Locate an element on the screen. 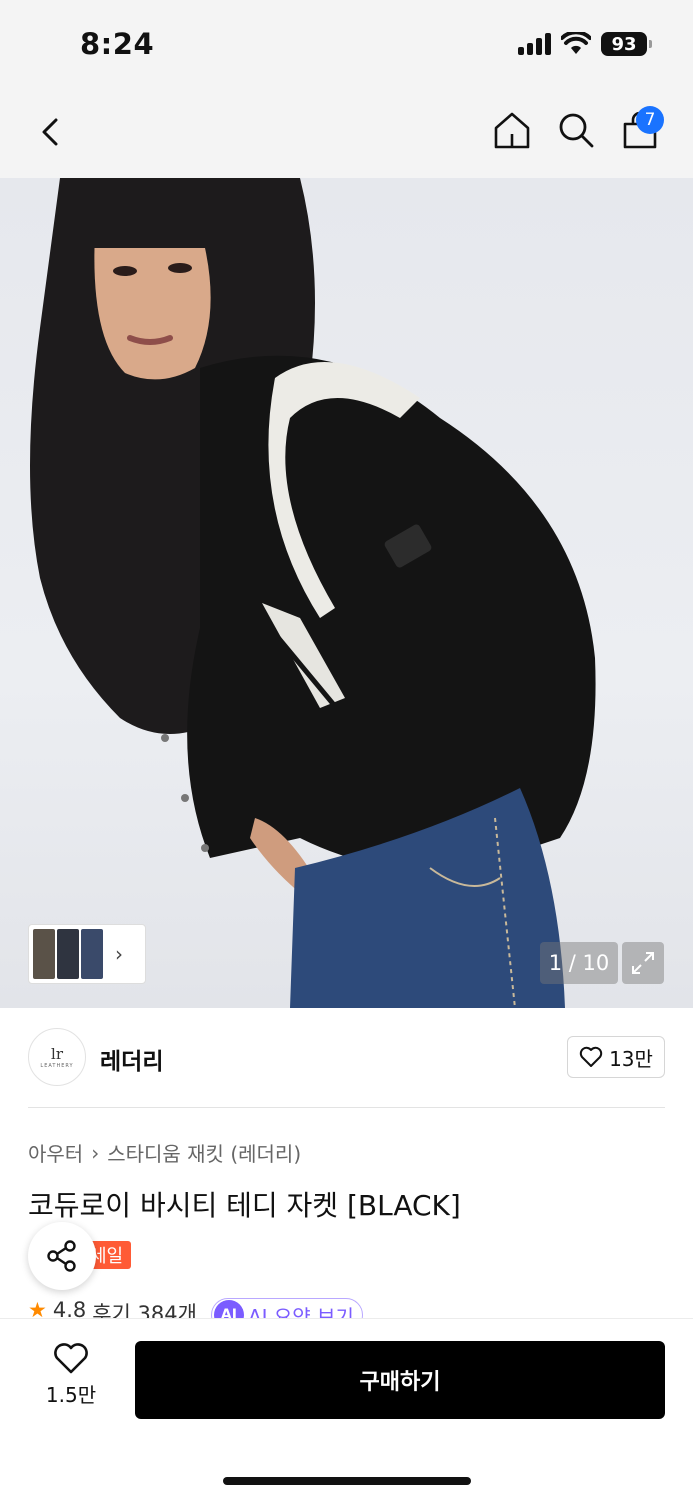 This screenshot has height=1500, width=693. wishlist-button: 1.5만 is located at coordinates (71, 1375).